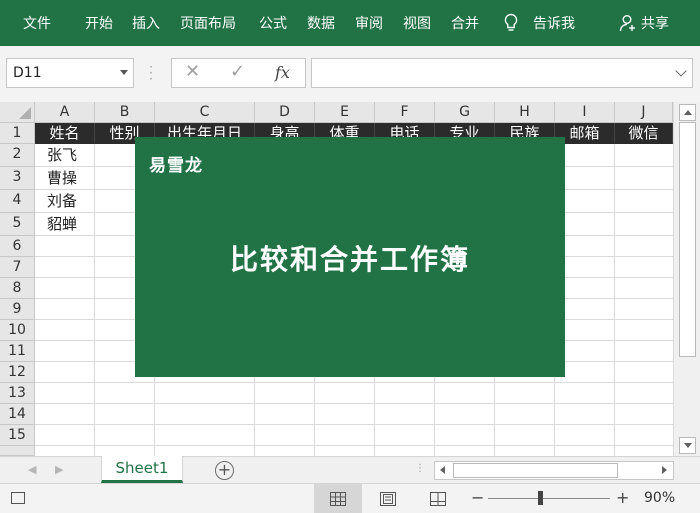 The width and height of the screenshot is (700, 513). I want to click on tab-view: 视图, so click(417, 23).